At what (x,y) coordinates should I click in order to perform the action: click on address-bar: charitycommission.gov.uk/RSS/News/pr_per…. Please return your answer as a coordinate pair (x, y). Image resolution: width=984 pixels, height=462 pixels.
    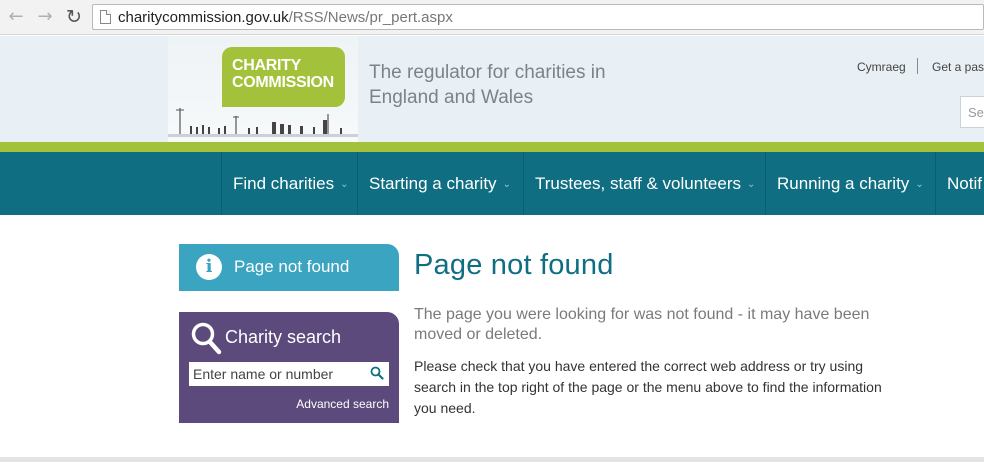
    Looking at the image, I should click on (538, 17).